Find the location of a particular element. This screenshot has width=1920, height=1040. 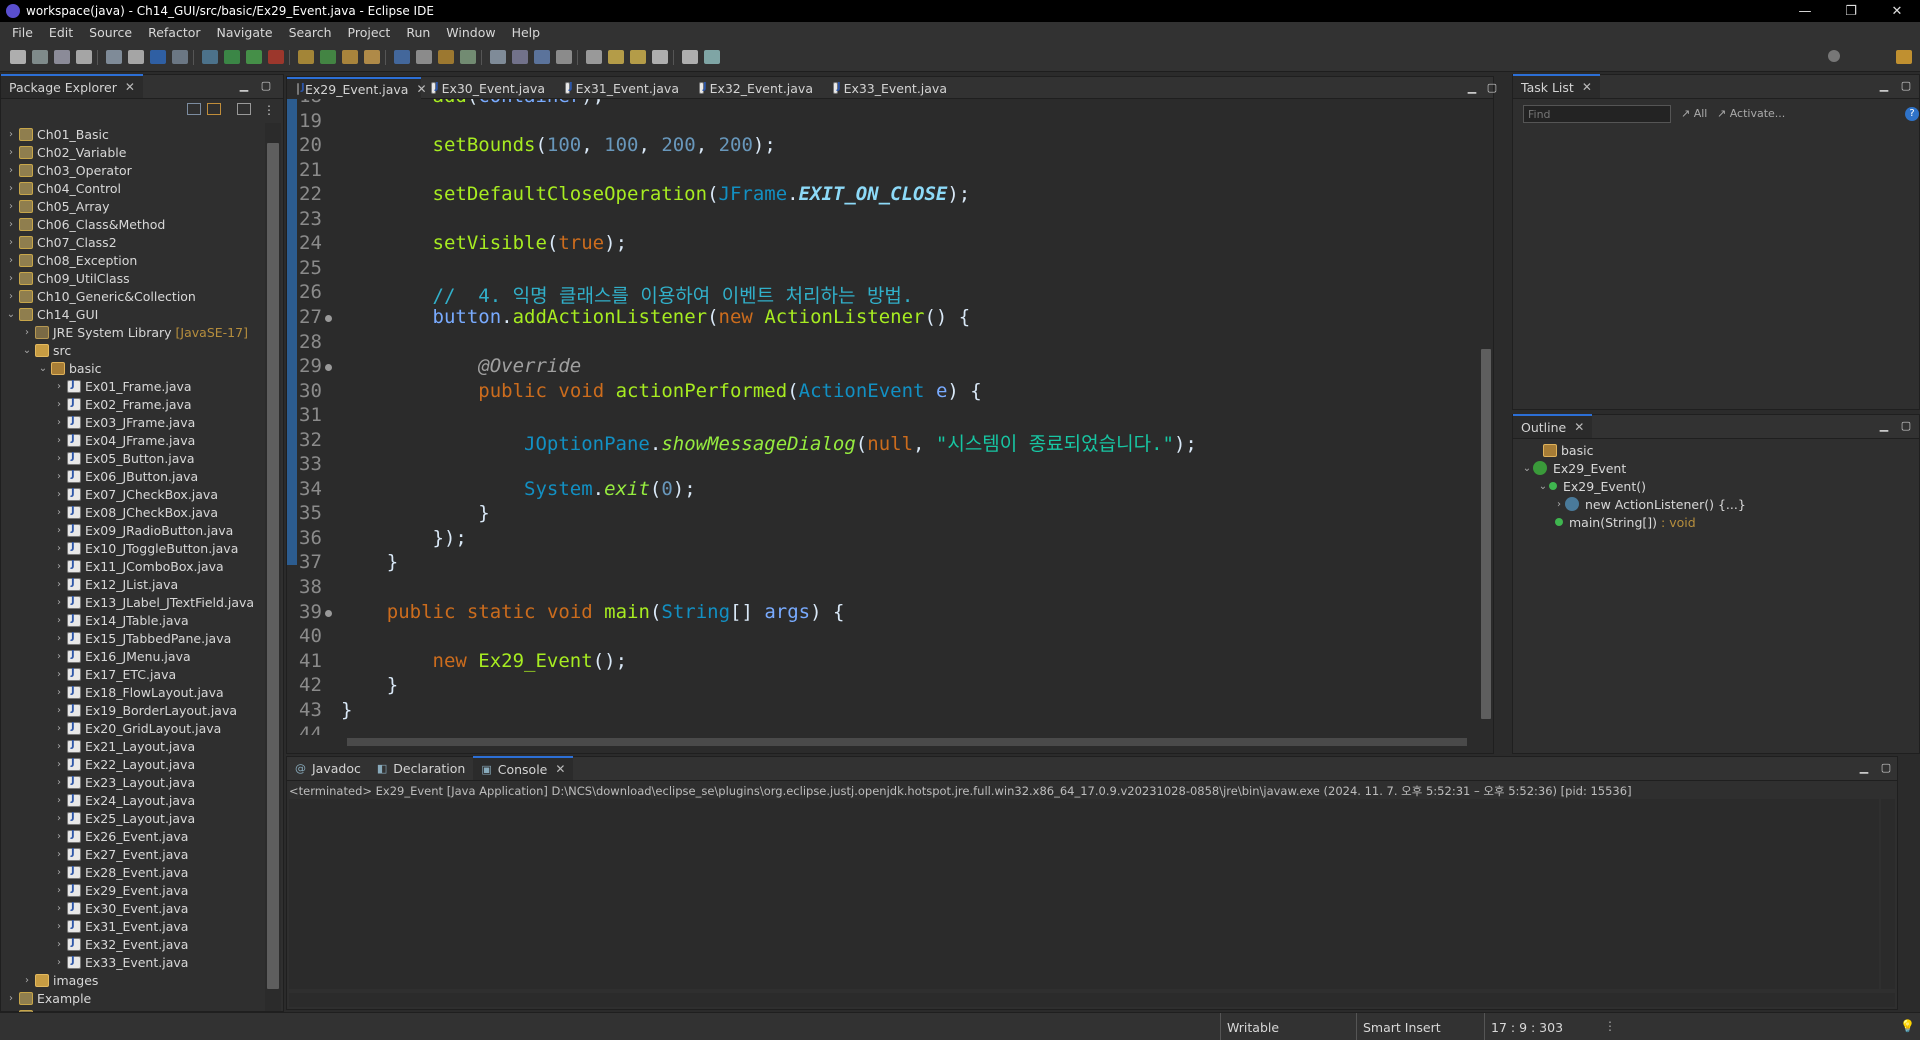

tree-item-file: › Ex29_Event.java is located at coordinates (120, 890).